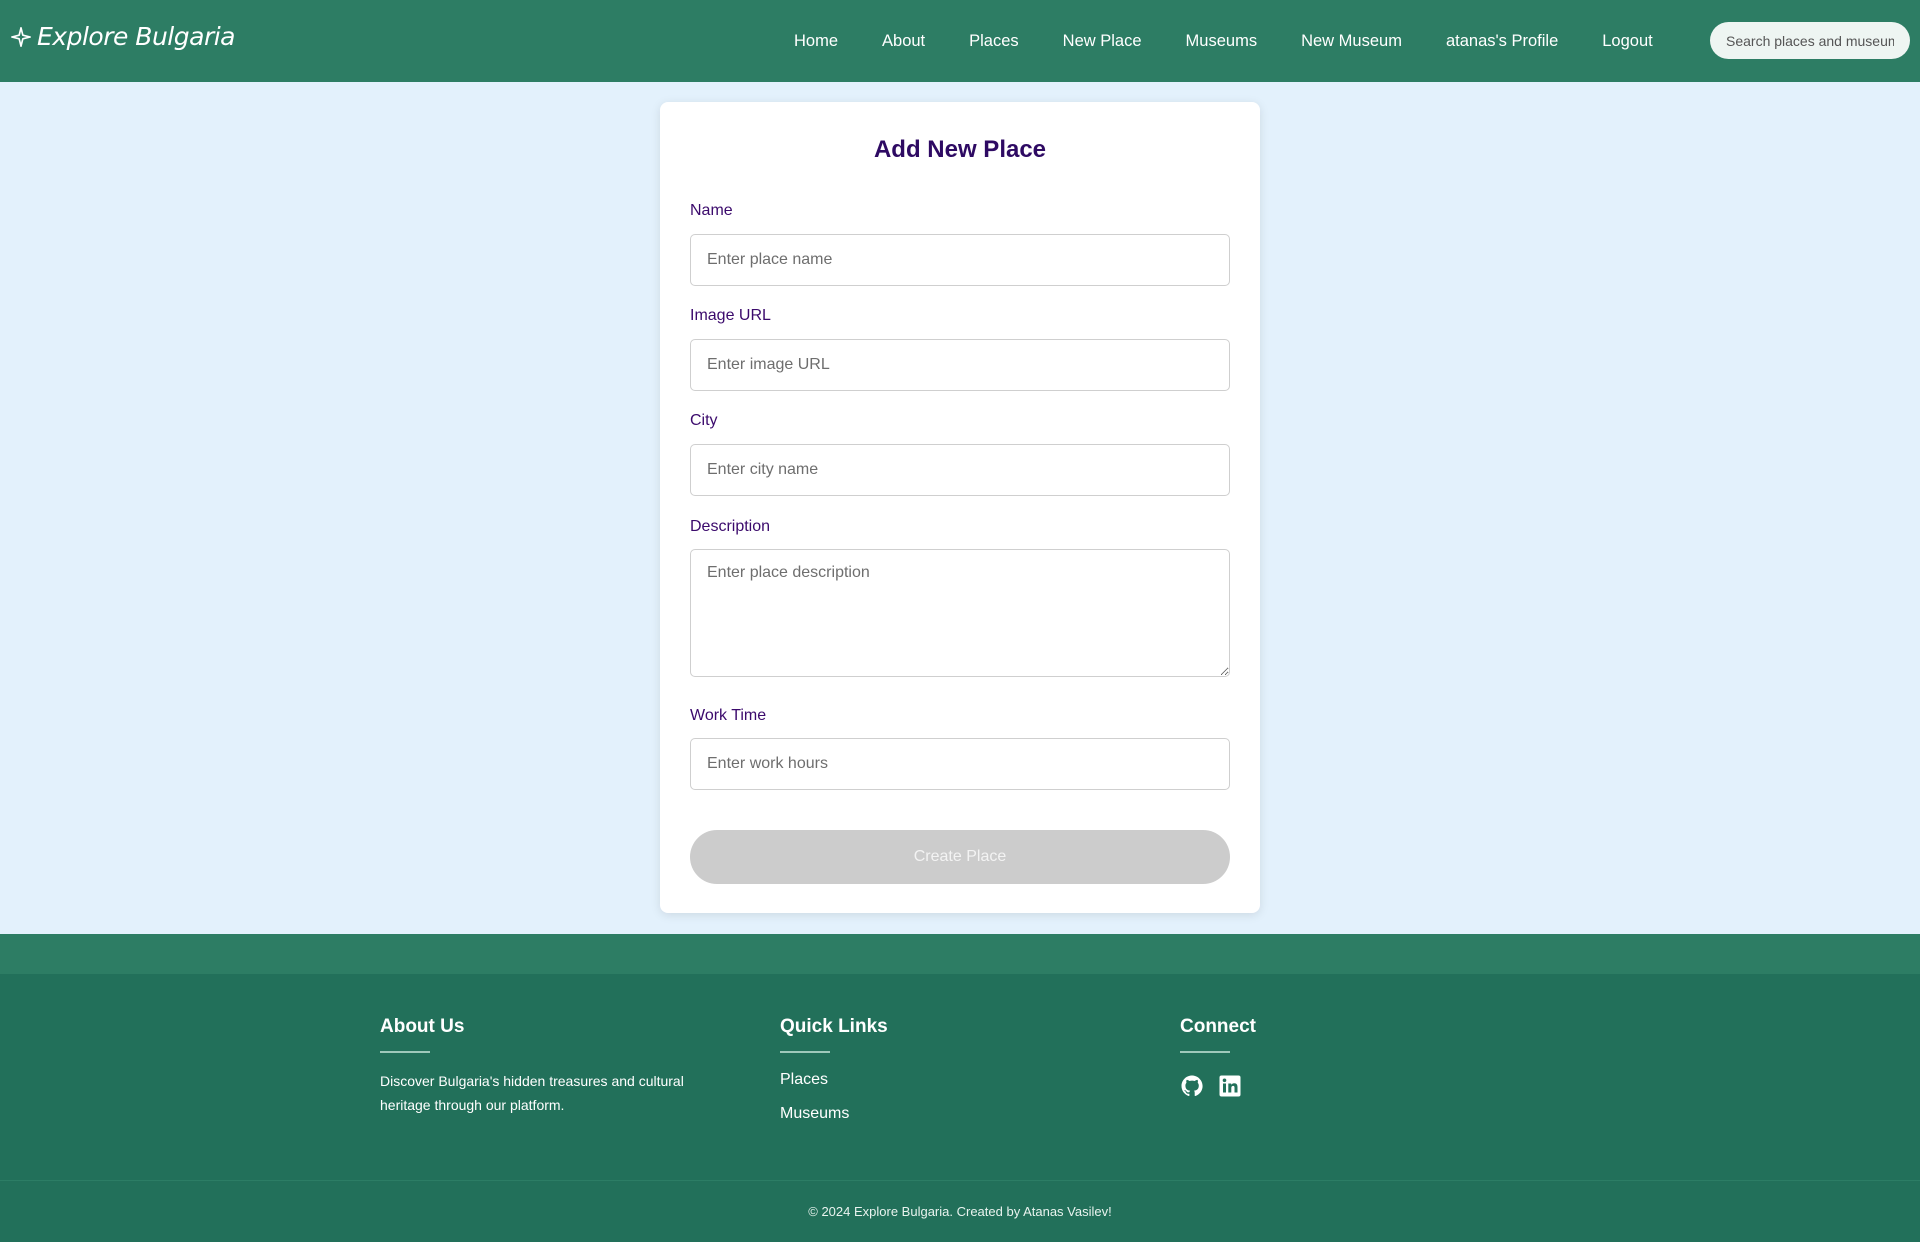  Describe the element at coordinates (960, 470) in the screenshot. I see `city-input` at that location.